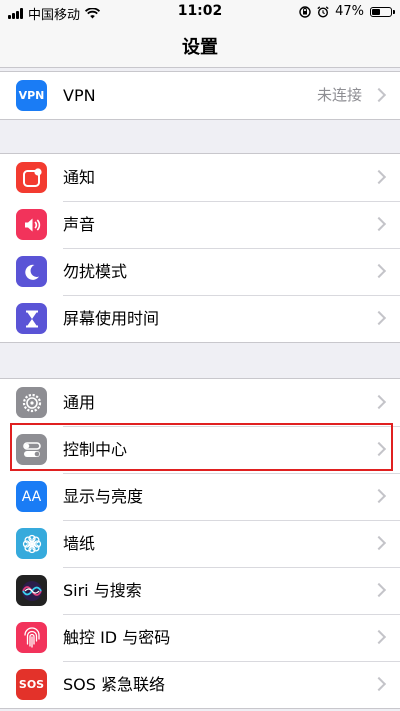 This screenshot has width=400, height=711. Describe the element at coordinates (31, 177) in the screenshot. I see `notifications-icon` at that location.